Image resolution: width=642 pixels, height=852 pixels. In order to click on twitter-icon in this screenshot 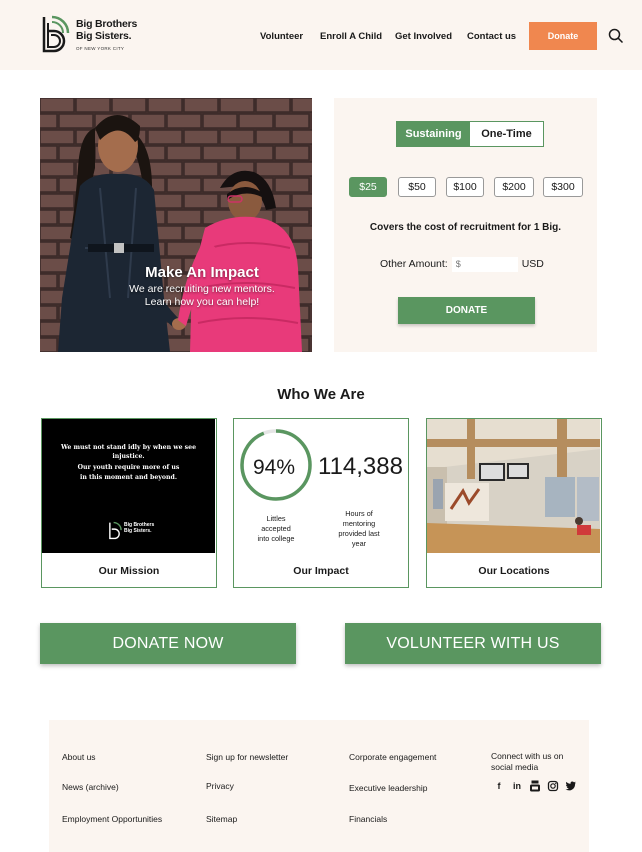, I will do `click(571, 786)`.